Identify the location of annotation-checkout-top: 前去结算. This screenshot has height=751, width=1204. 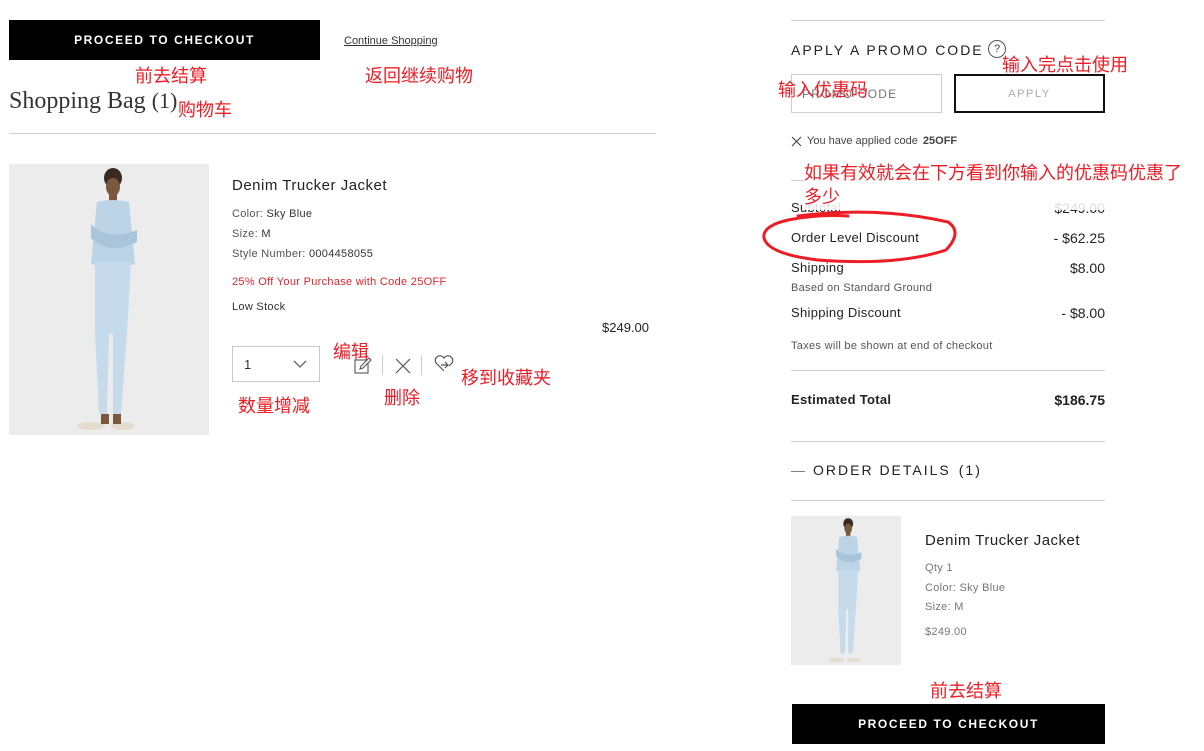
(171, 76).